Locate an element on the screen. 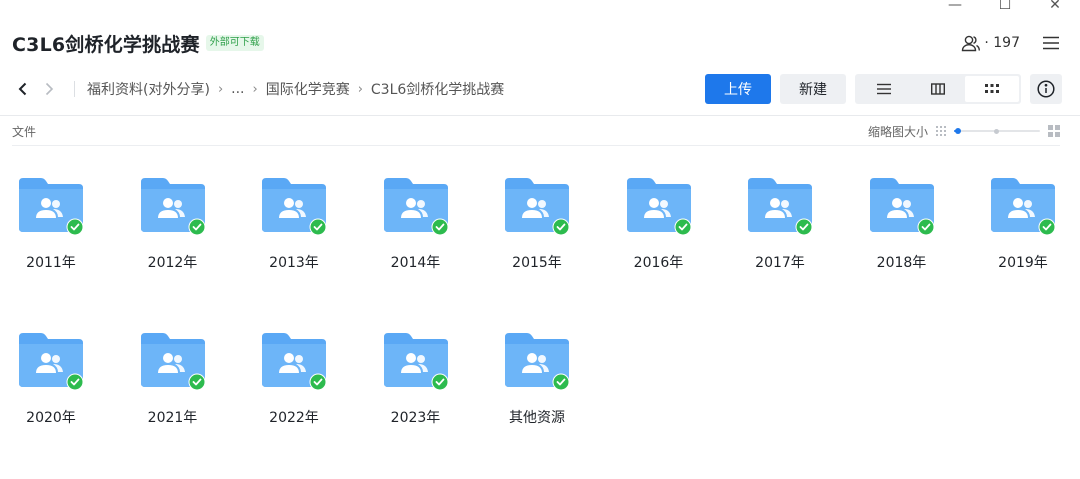 The height and width of the screenshot is (479, 1080). members-button: · 197 is located at coordinates (990, 43).